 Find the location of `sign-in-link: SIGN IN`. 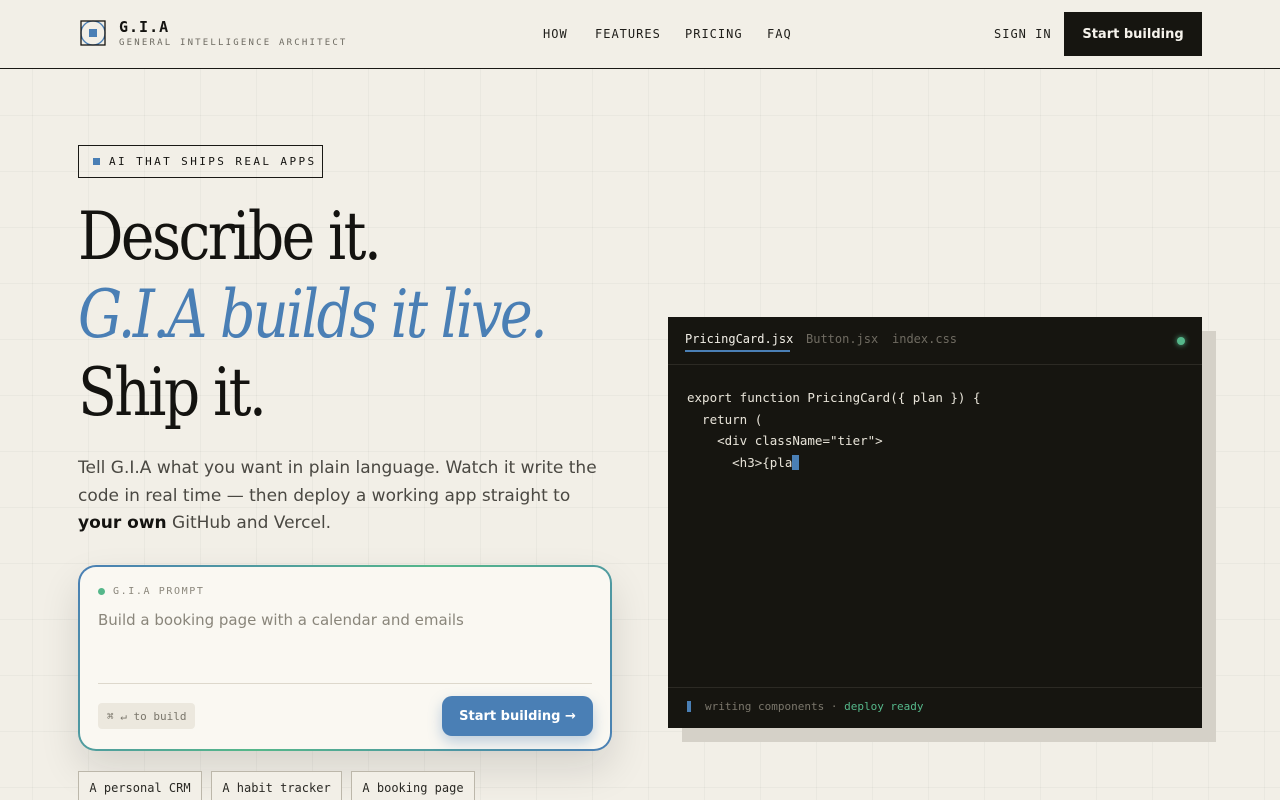

sign-in-link: SIGN IN is located at coordinates (1023, 34).